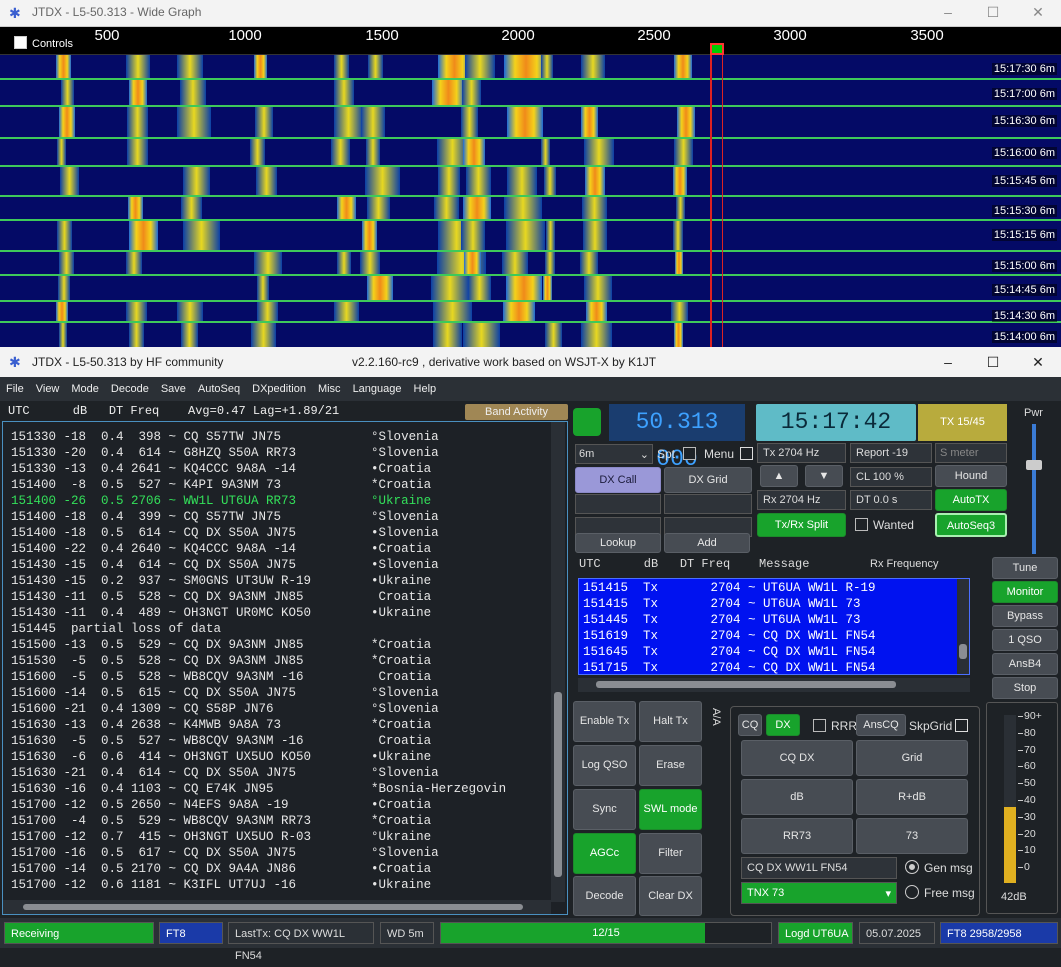 This screenshot has width=1061, height=967. What do you see at coordinates (722, 620) in the screenshot?
I see `rx-message-row: 151445 Tx 2704 ~ UT6UA WW1L 73` at bounding box center [722, 620].